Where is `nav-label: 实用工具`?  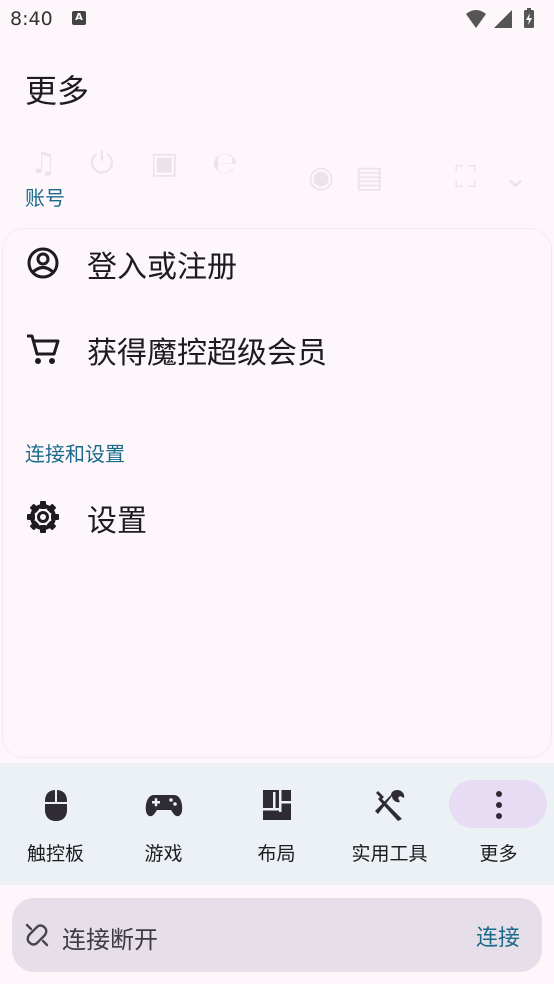
nav-label: 实用工具 is located at coordinates (389, 854).